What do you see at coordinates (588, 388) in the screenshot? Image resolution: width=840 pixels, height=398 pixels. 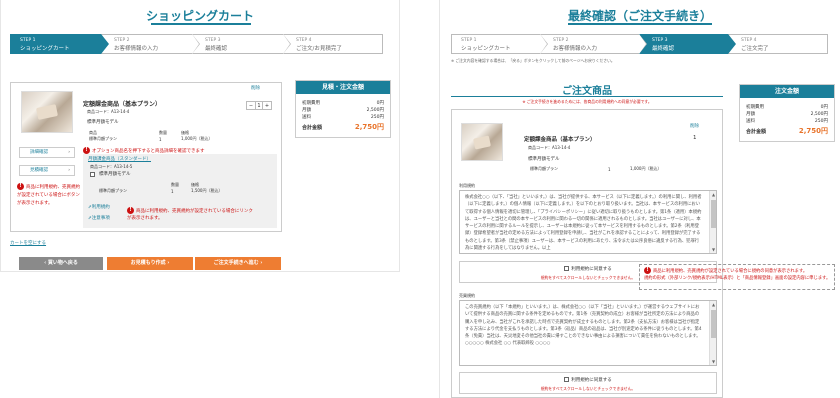 I see `agree2-sub: 規約をすべてスクロールしないとチェックできません。` at bounding box center [588, 388].